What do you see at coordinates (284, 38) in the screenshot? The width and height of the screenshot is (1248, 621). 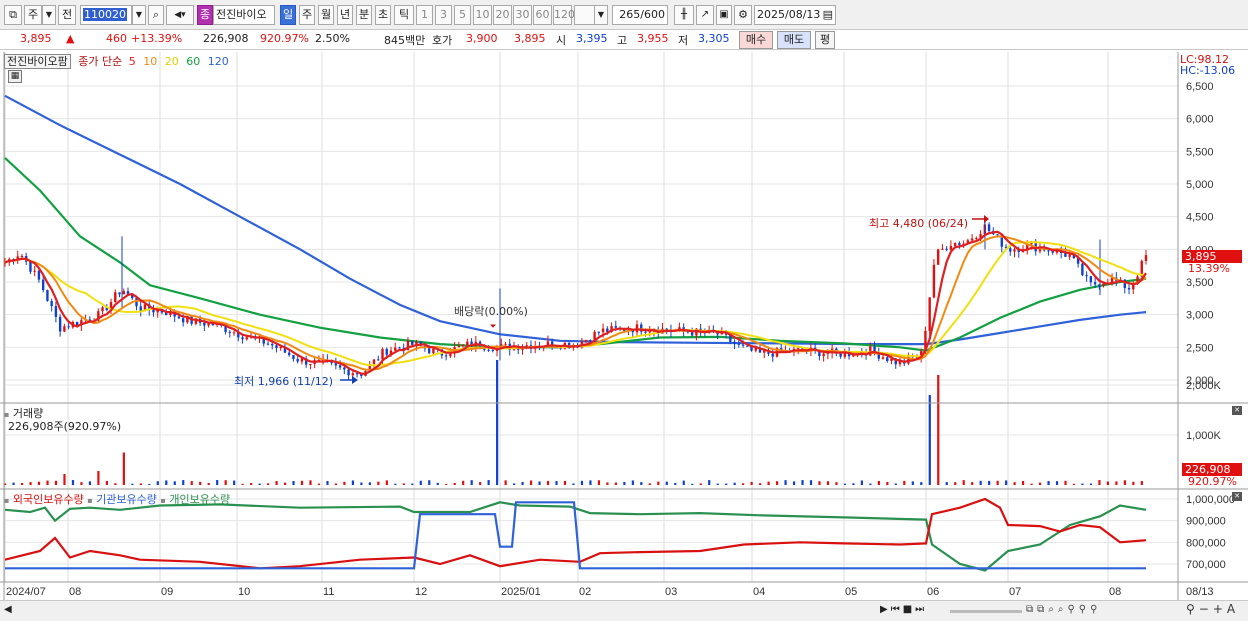 I see `volume-ratio: 920.97%` at bounding box center [284, 38].